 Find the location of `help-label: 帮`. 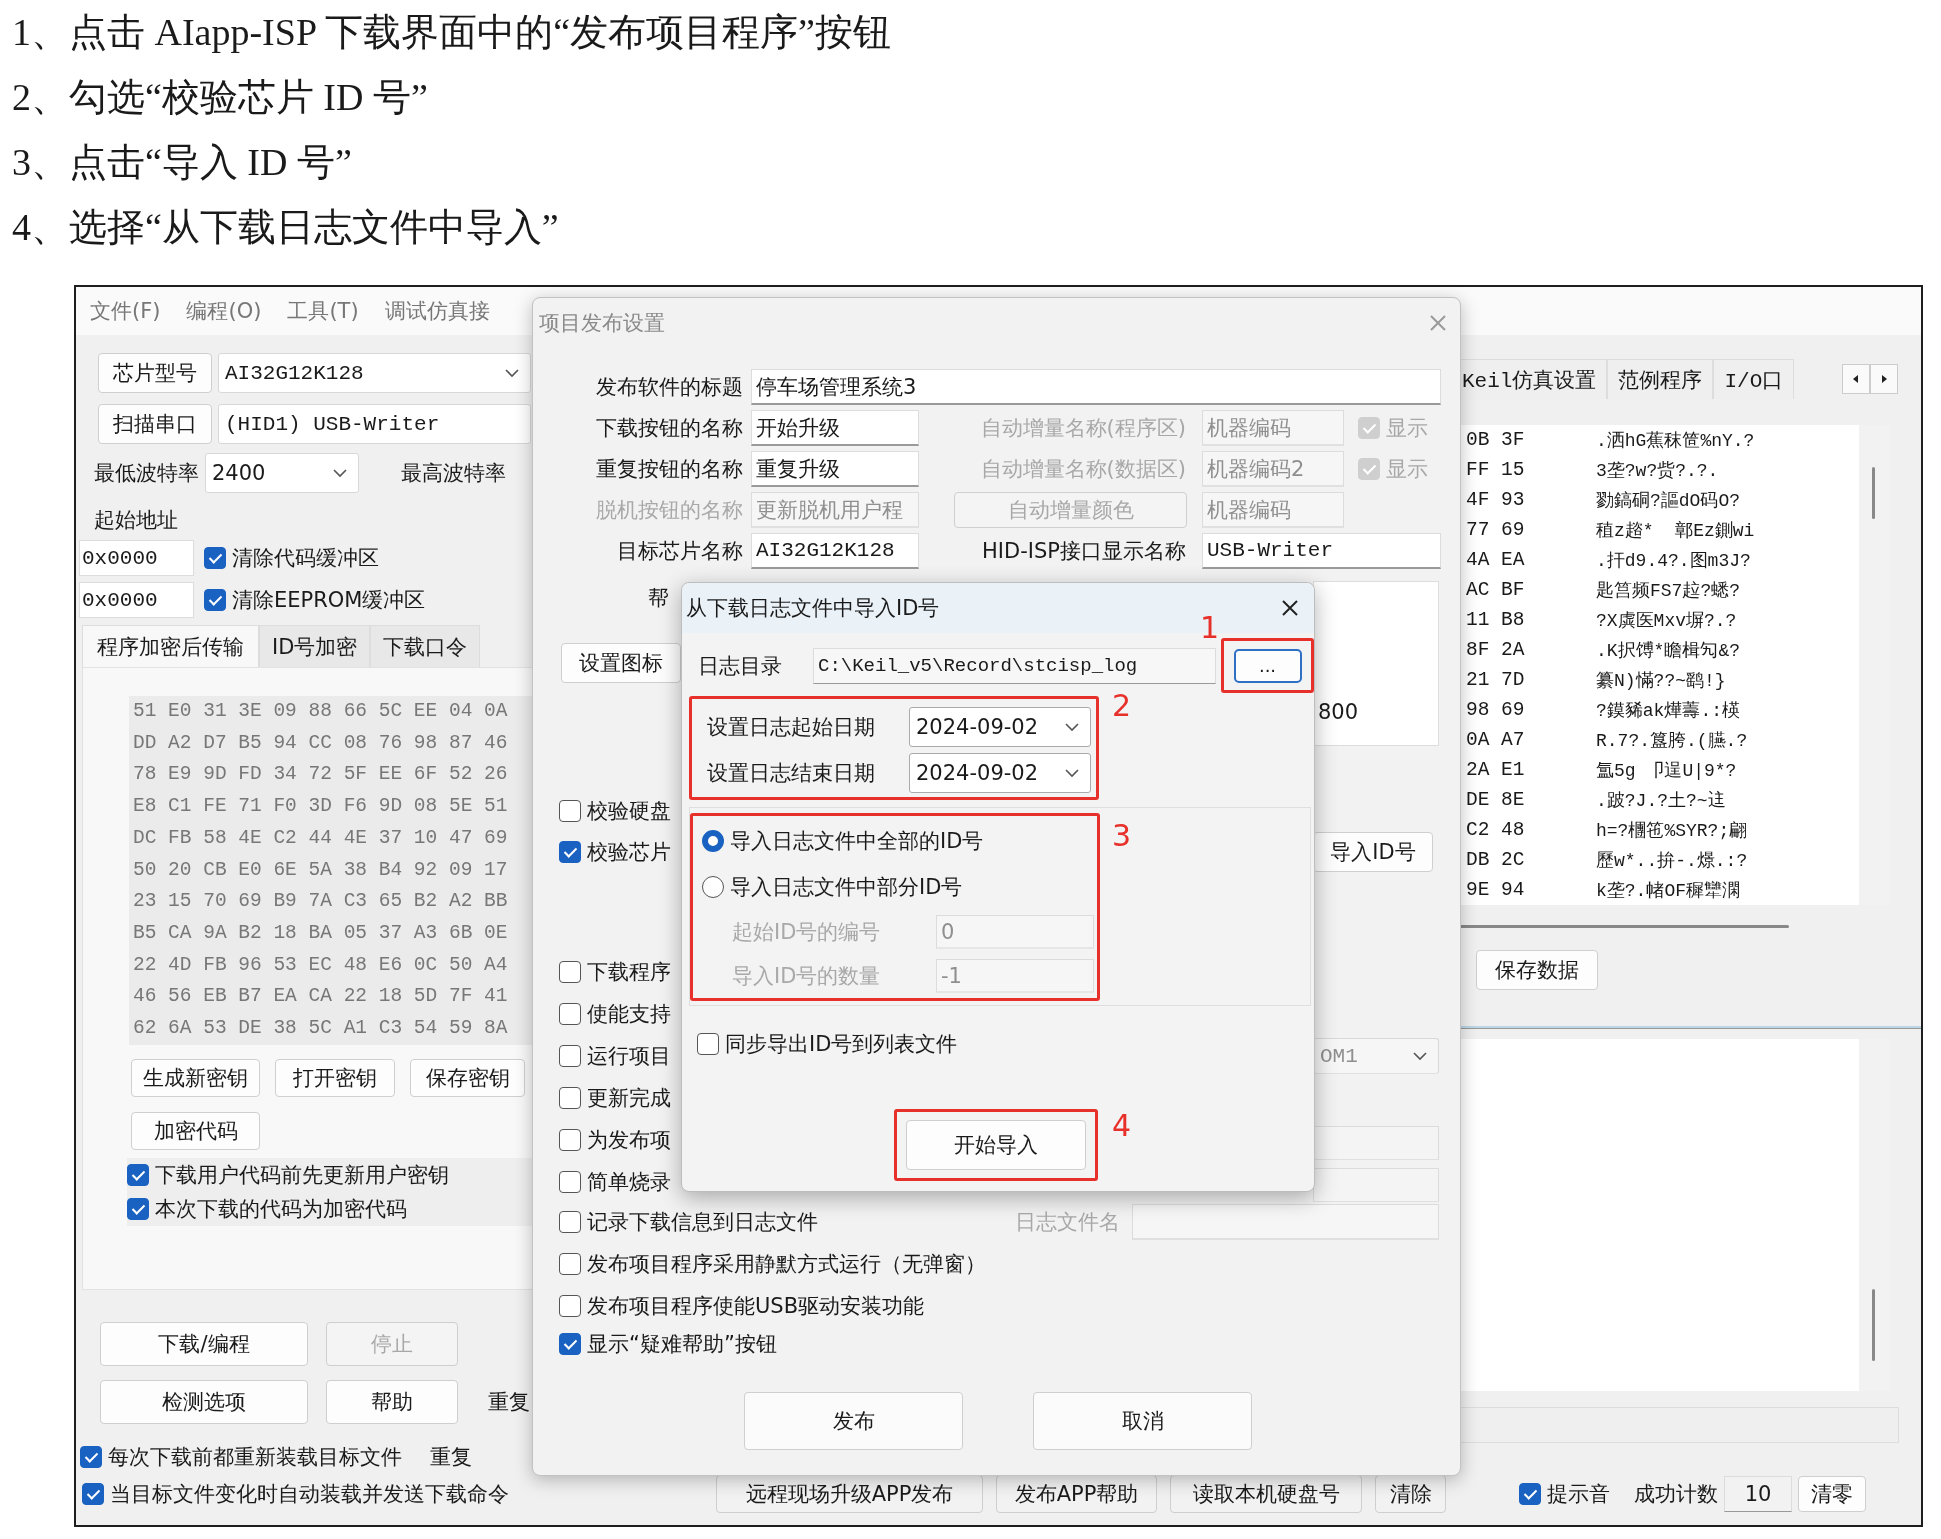

help-label: 帮 is located at coordinates (658, 598).